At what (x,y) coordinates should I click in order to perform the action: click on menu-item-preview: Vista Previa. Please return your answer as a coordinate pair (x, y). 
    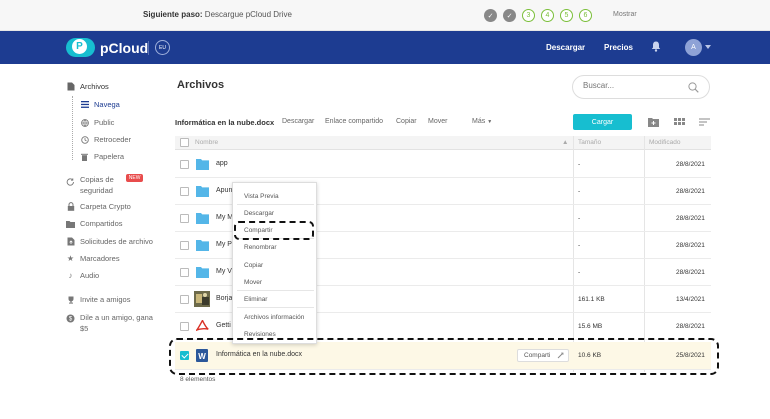
    Looking at the image, I should click on (261, 196).